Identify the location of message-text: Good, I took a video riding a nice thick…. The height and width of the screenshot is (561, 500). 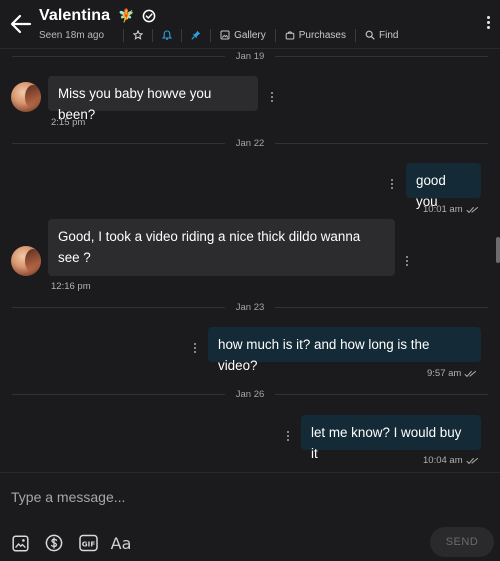
(209, 247).